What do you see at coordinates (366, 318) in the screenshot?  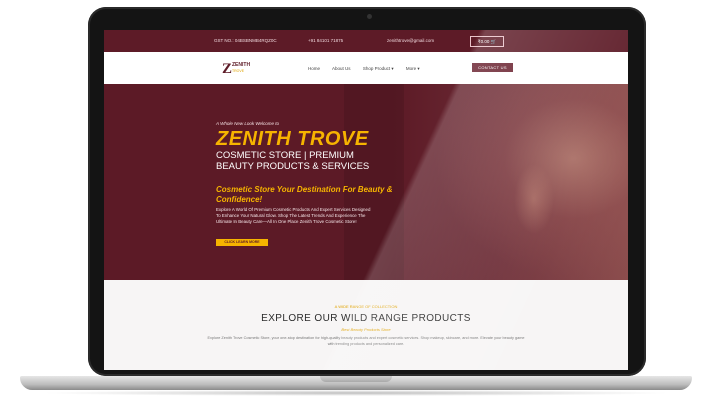 I see `section-title: EXPLORE OUR WILD RANGE PRODUCTS` at bounding box center [366, 318].